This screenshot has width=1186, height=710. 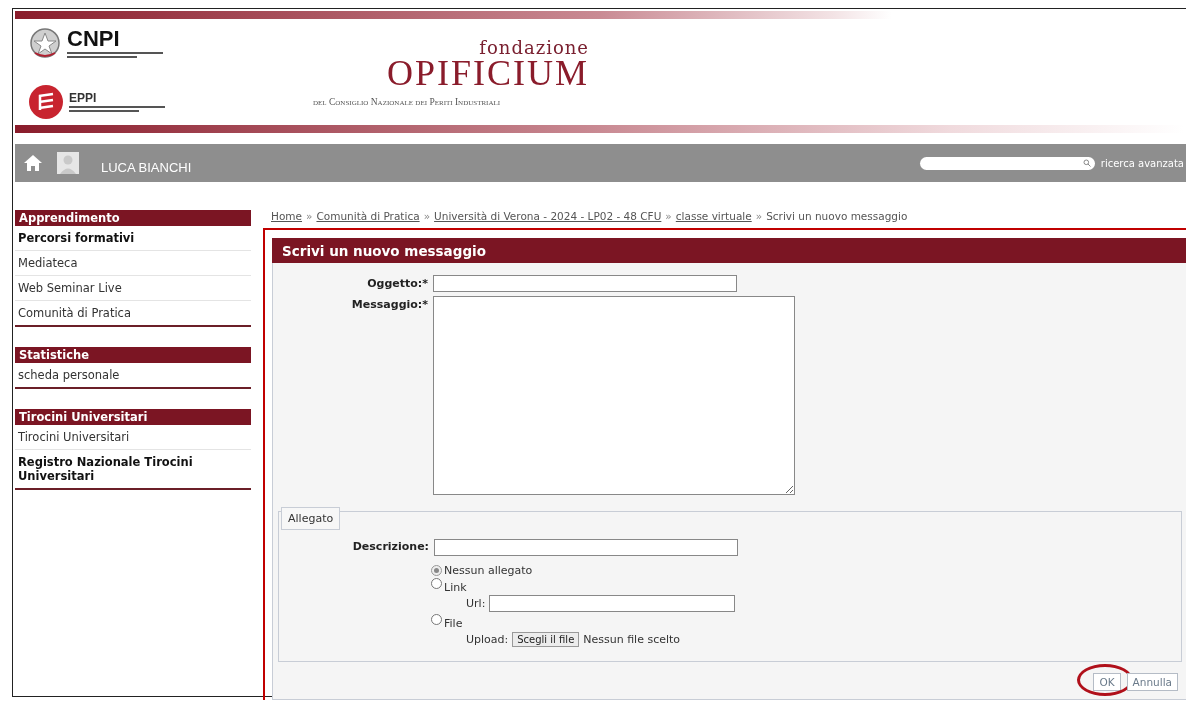 I want to click on radio-label: Nessun allegato, so click(x=488, y=570).